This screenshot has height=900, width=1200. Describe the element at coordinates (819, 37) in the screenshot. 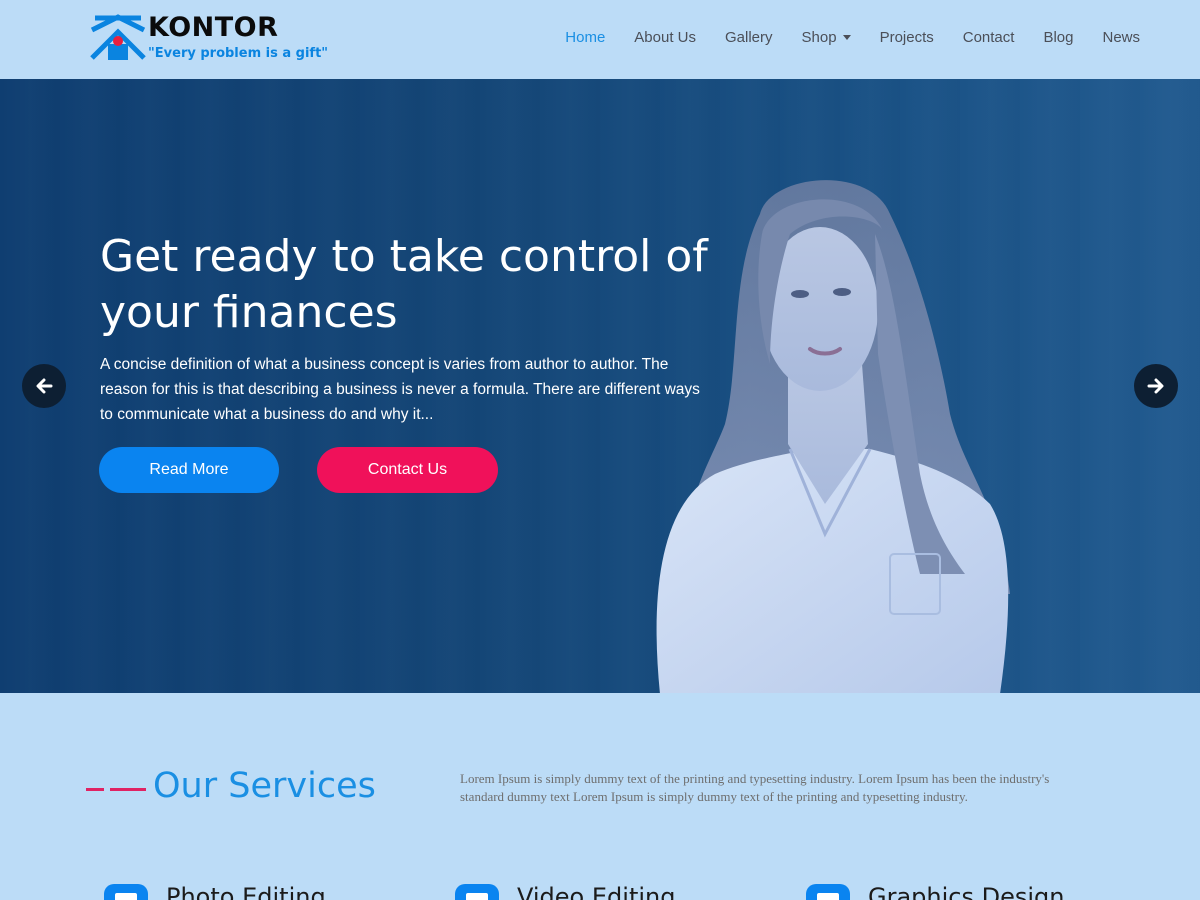

I see `nav-shop-label: Shop` at that location.